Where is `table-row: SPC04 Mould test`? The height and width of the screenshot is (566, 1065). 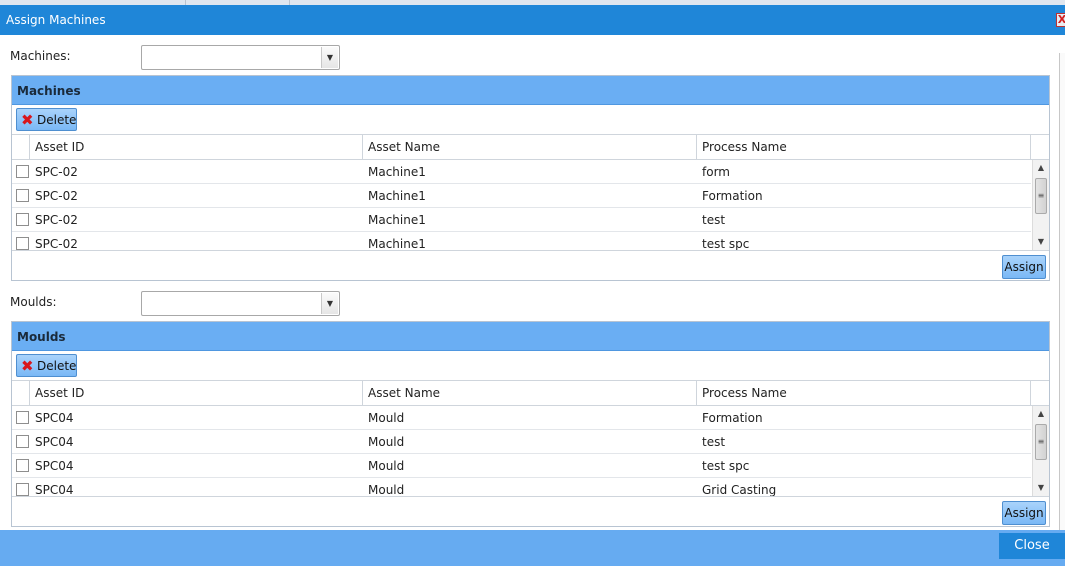 table-row: SPC04 Mould test is located at coordinates (521, 442).